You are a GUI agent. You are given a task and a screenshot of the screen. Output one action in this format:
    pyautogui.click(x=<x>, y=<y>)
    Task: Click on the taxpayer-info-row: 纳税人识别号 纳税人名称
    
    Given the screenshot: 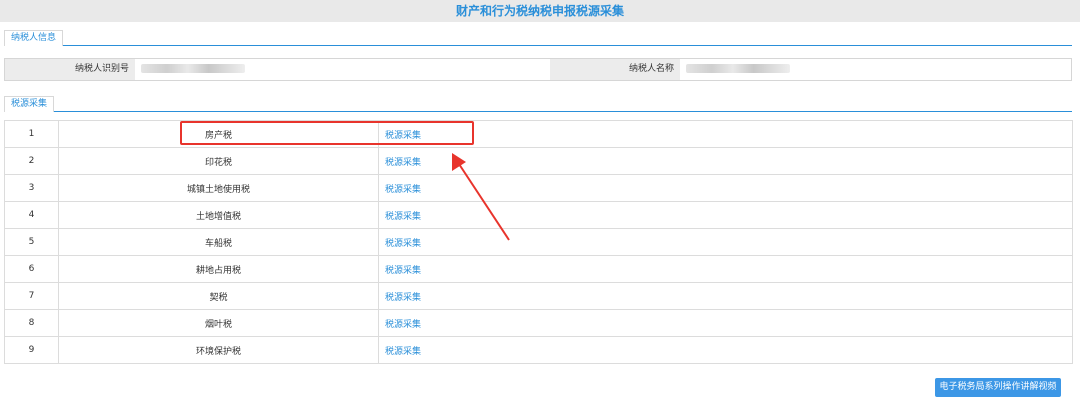 What is the action you would take?
    pyautogui.click(x=538, y=69)
    